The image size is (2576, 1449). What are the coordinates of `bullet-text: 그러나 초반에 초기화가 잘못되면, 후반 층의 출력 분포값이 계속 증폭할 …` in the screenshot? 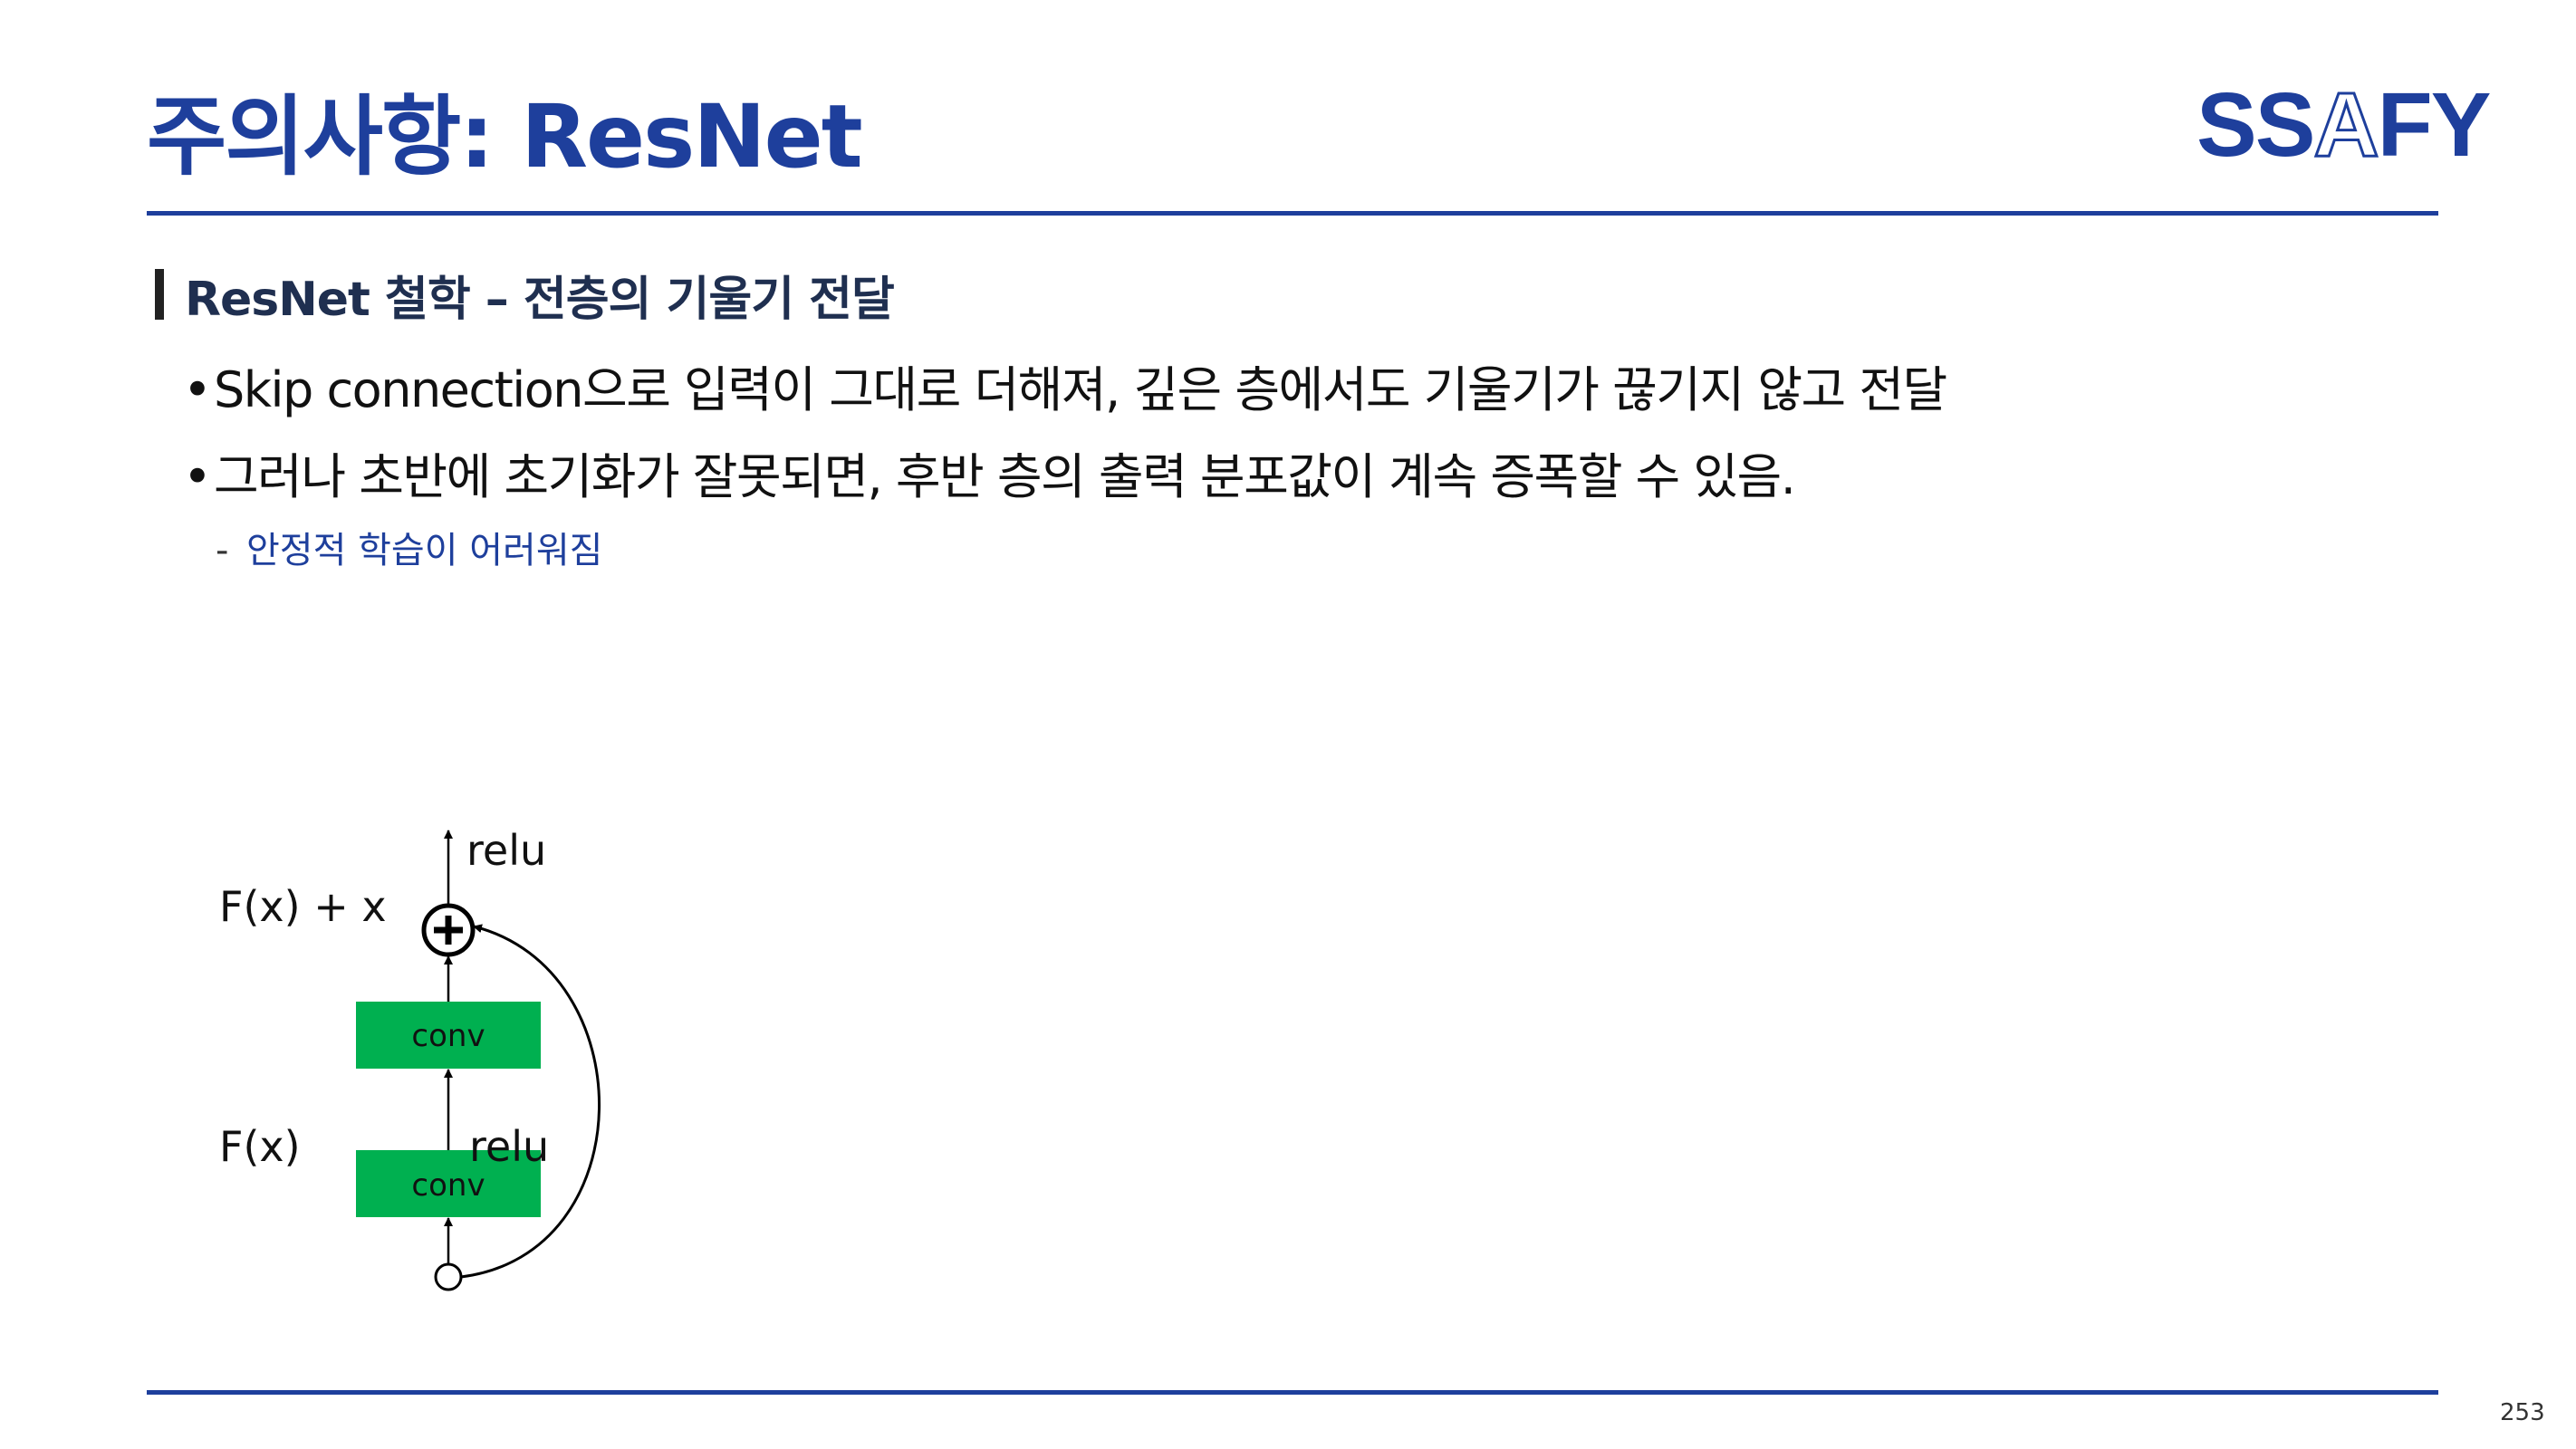 It's located at (1005, 476).